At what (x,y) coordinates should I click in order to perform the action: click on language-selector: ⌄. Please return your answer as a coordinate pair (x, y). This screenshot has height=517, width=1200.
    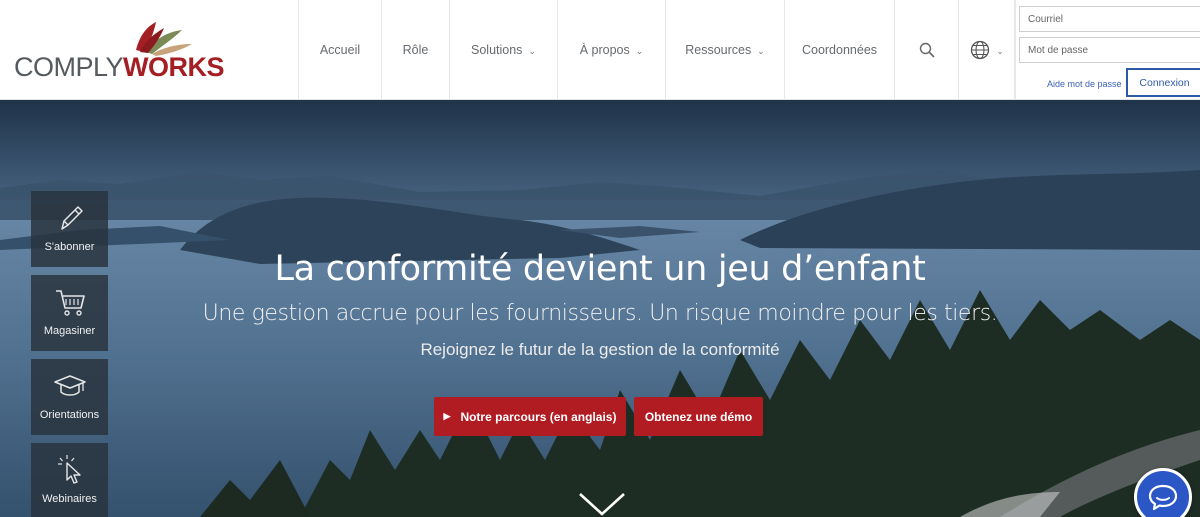
    Looking at the image, I should click on (987, 50).